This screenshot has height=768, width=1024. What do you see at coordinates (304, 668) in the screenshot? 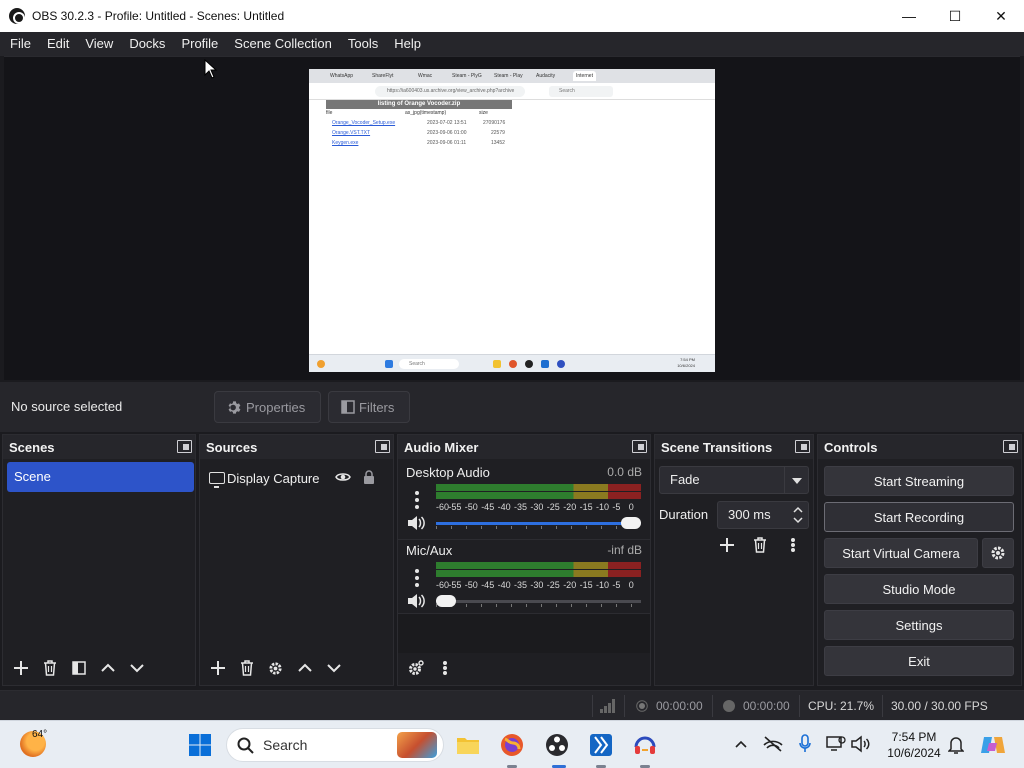
I see `move-source-up-button` at bounding box center [304, 668].